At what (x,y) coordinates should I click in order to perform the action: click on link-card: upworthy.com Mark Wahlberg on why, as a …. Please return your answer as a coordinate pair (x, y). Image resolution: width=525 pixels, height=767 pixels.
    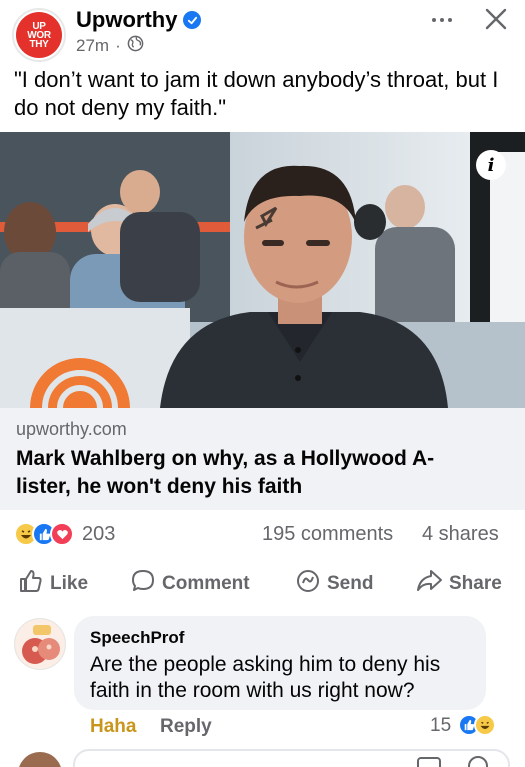
    Looking at the image, I should click on (262, 459).